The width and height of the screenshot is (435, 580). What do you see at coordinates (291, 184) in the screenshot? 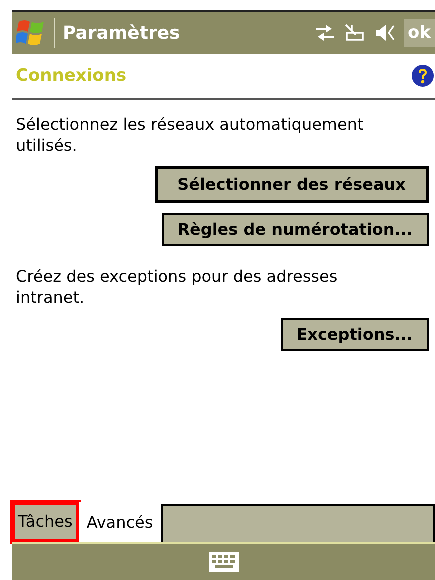
I see `action-button: Sélectionner des réseaux` at bounding box center [291, 184].